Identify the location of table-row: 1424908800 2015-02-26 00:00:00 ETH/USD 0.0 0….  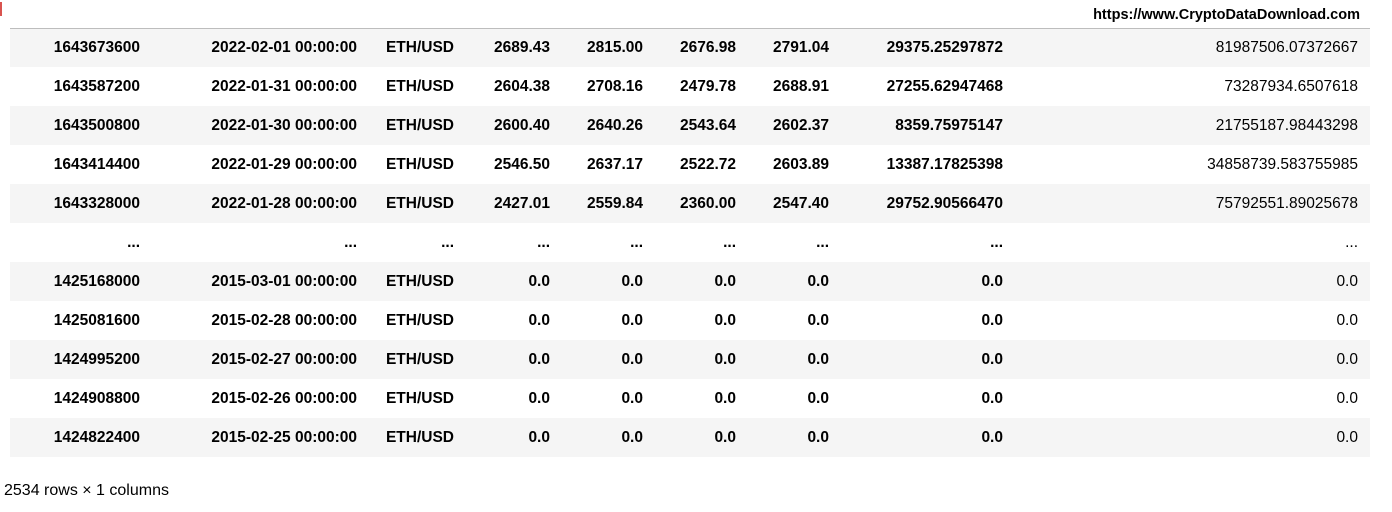
(690, 398).